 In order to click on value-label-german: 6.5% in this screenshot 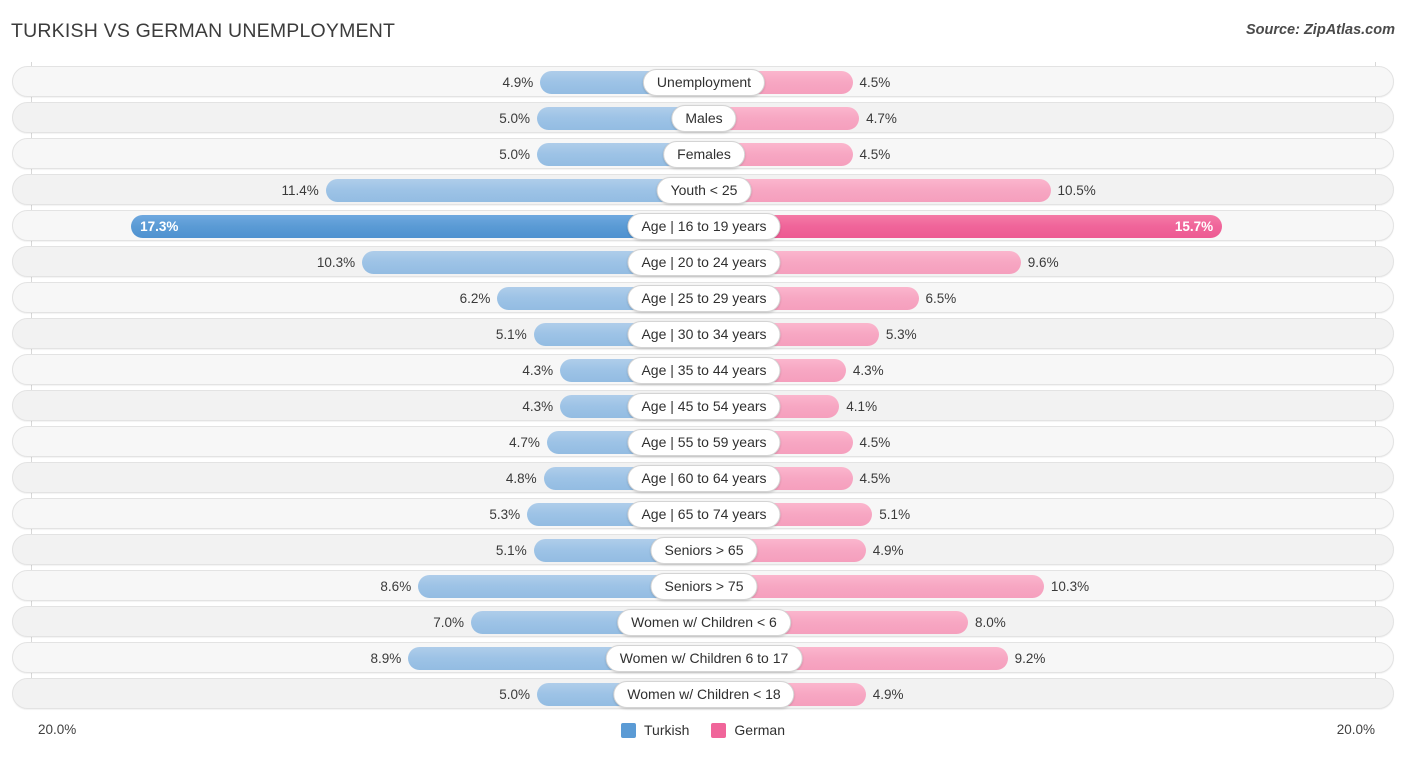, I will do `click(941, 298)`.